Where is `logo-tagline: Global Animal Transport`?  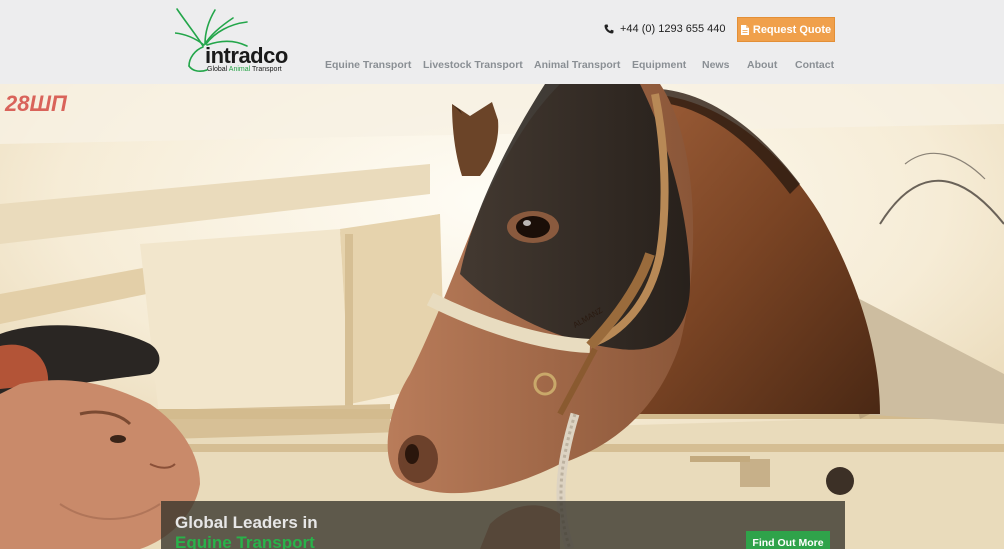 logo-tagline: Global Animal Transport is located at coordinates (244, 69).